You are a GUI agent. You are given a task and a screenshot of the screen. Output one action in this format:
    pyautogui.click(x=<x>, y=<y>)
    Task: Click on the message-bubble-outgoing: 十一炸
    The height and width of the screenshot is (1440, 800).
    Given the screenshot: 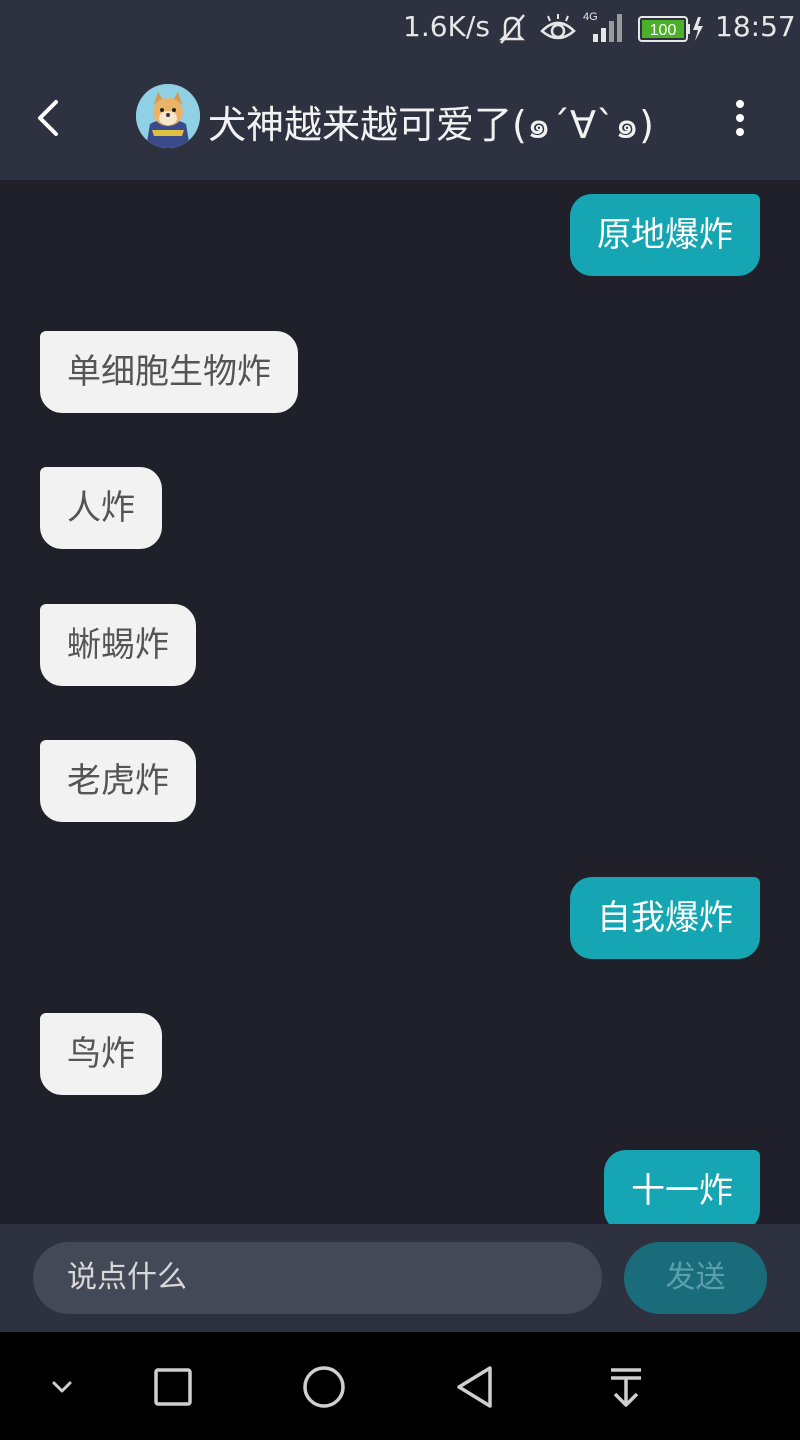 What is the action you would take?
    pyautogui.click(x=682, y=1187)
    